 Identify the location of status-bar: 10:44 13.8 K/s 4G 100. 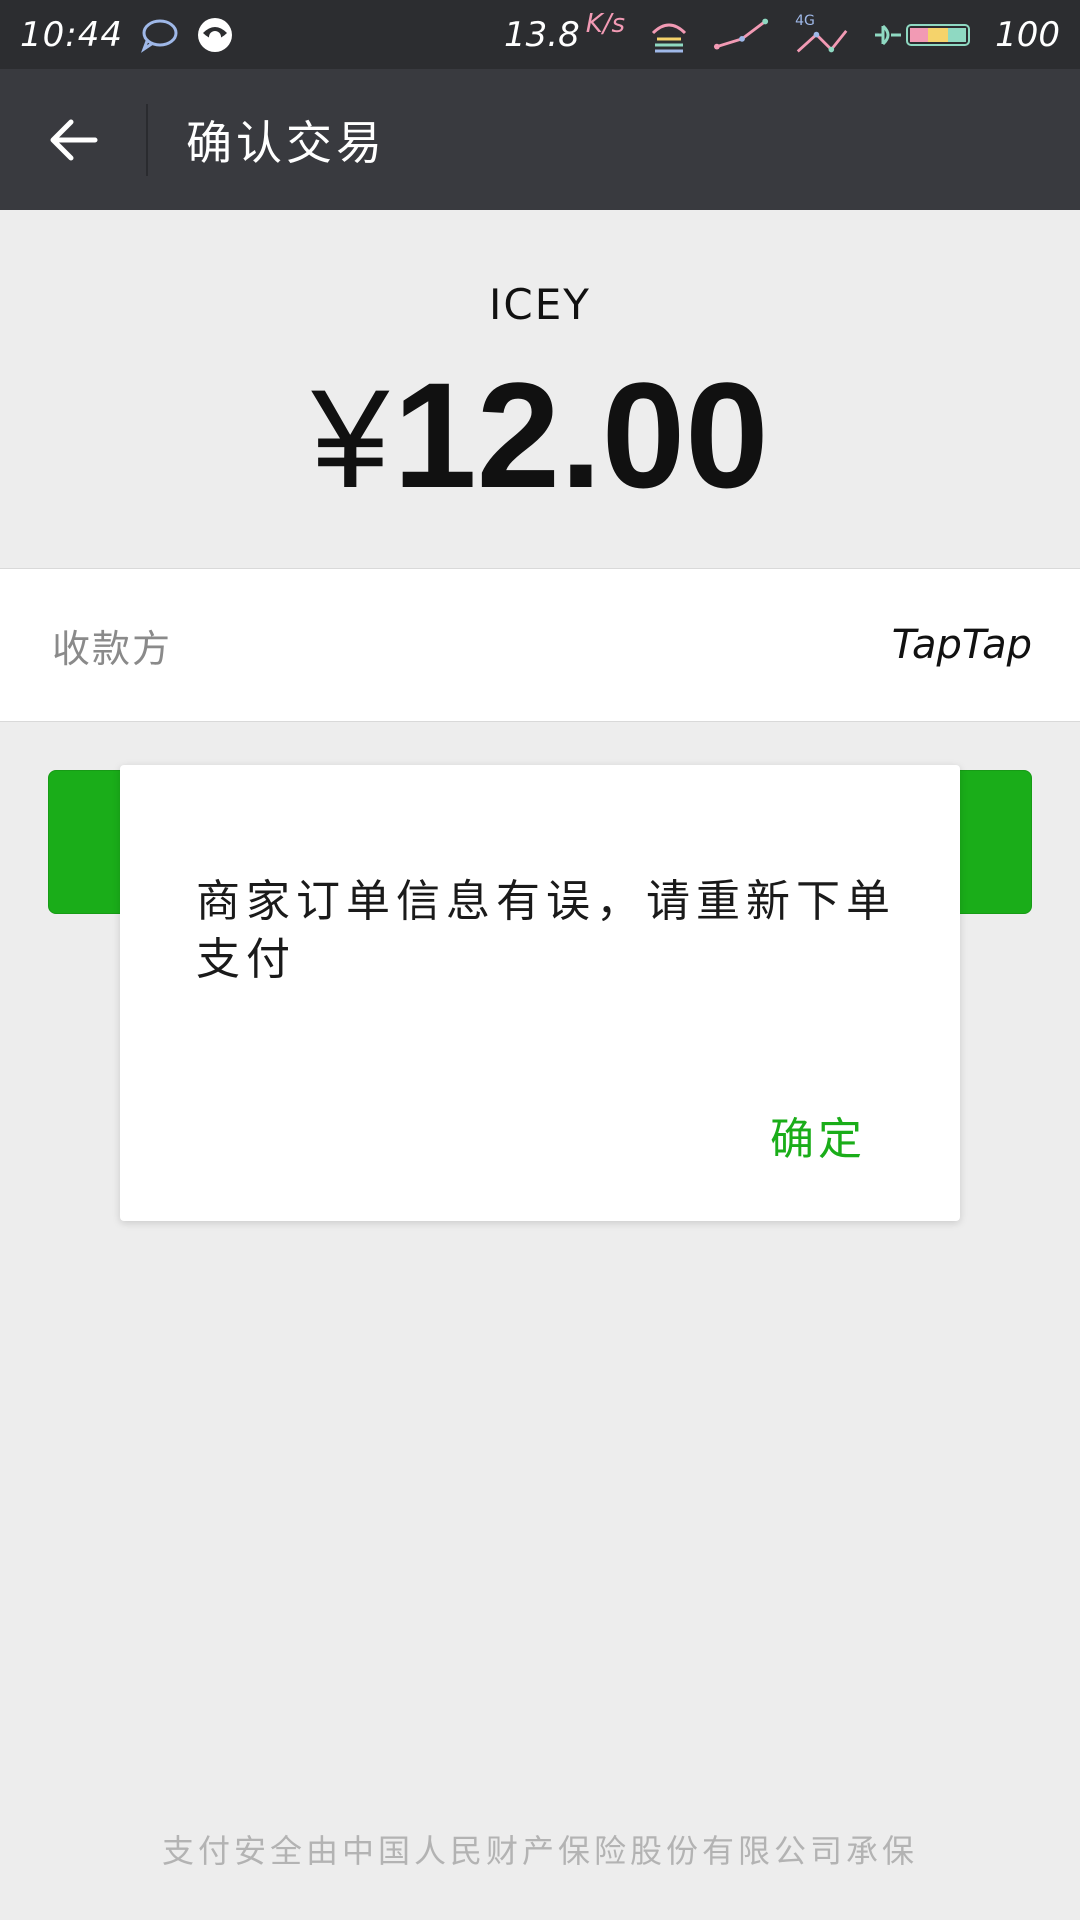
(540, 34).